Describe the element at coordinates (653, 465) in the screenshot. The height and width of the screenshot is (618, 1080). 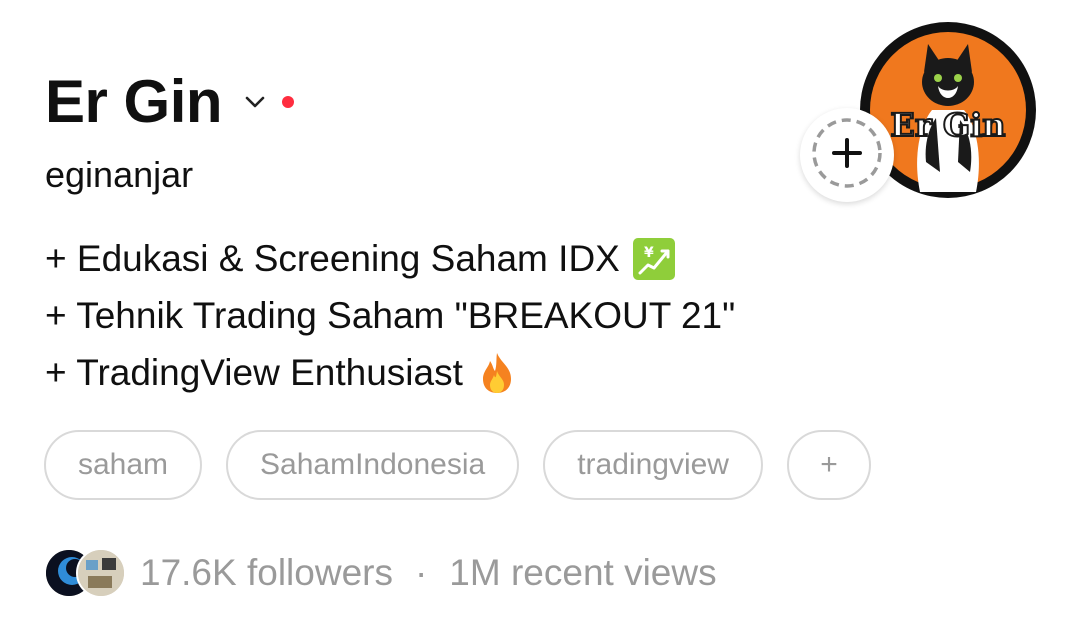
I see `tag-chip: tradingview` at that location.